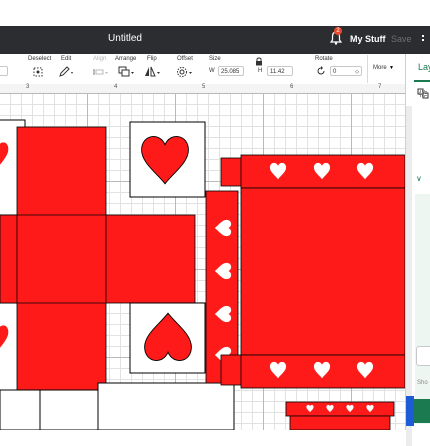  What do you see at coordinates (368, 39) in the screenshot?
I see `my-stuff-button: My Stuff` at bounding box center [368, 39].